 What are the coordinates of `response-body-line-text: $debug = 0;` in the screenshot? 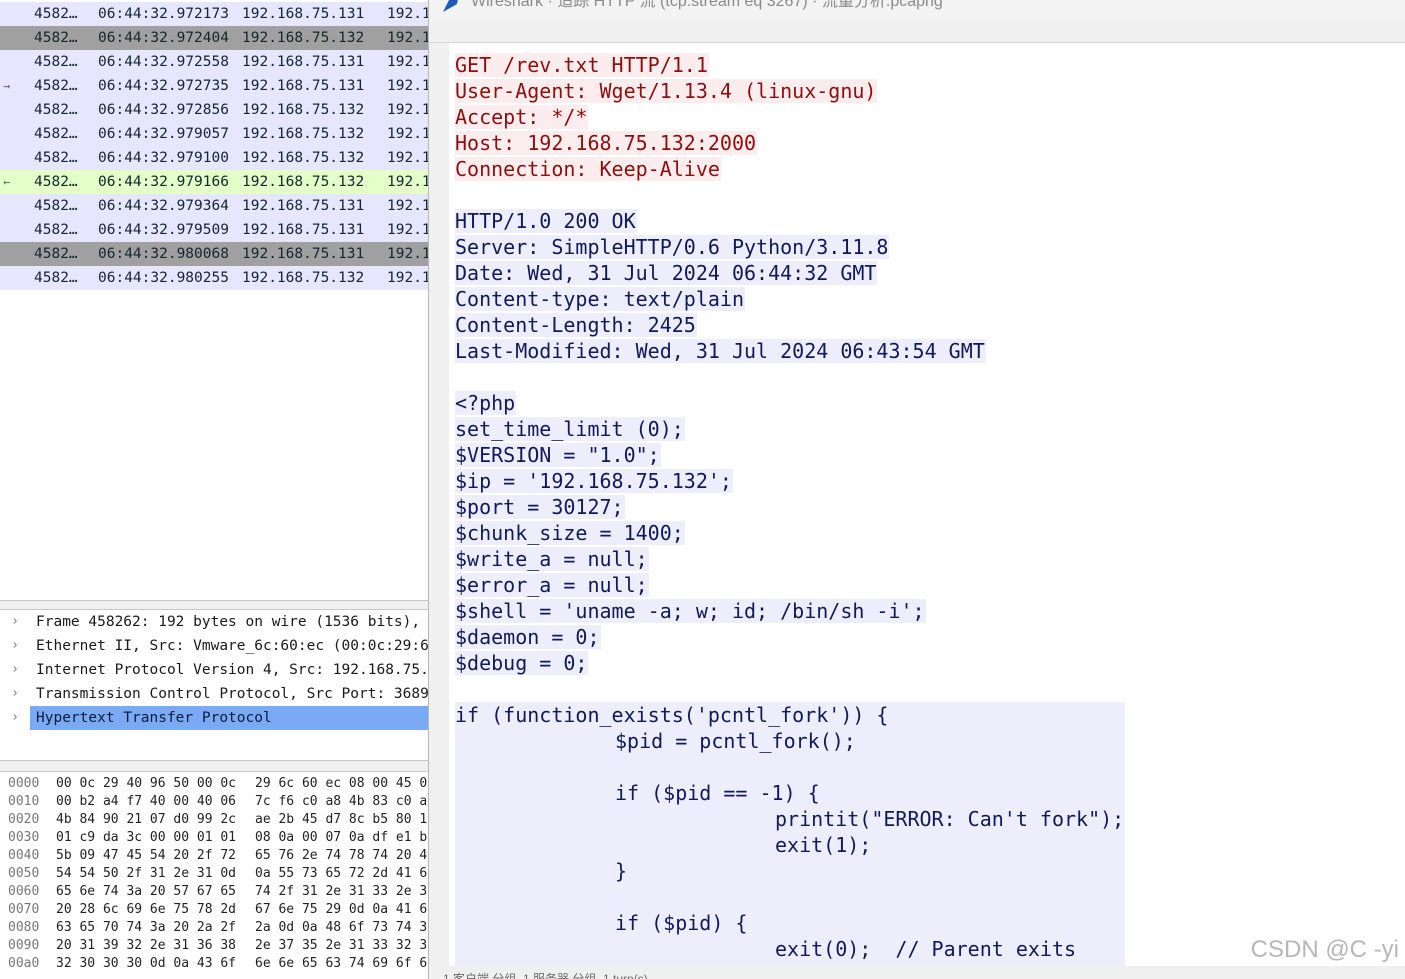 It's located at (522, 663).